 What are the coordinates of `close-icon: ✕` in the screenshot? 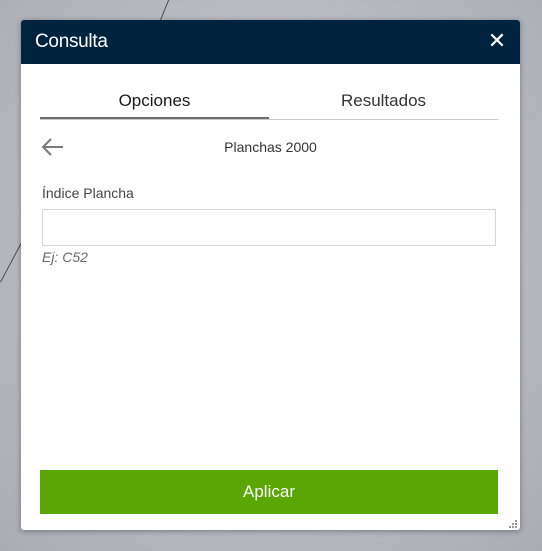 It's located at (497, 41).